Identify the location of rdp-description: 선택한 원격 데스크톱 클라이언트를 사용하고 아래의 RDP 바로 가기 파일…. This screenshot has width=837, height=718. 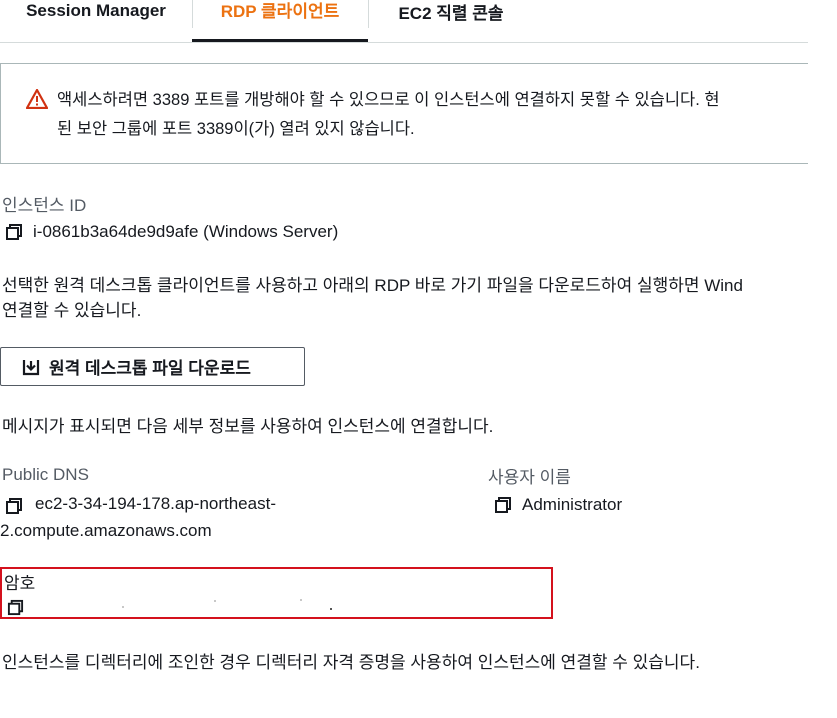
(419, 298).